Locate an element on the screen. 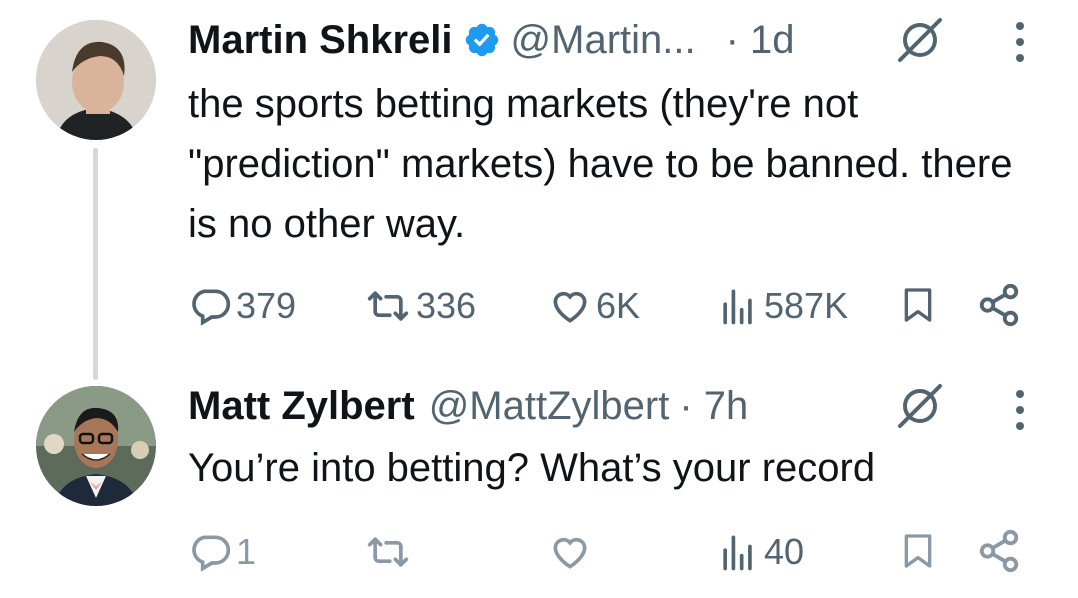 This screenshot has height=598, width=1078. views-count: 587K is located at coordinates (806, 305).